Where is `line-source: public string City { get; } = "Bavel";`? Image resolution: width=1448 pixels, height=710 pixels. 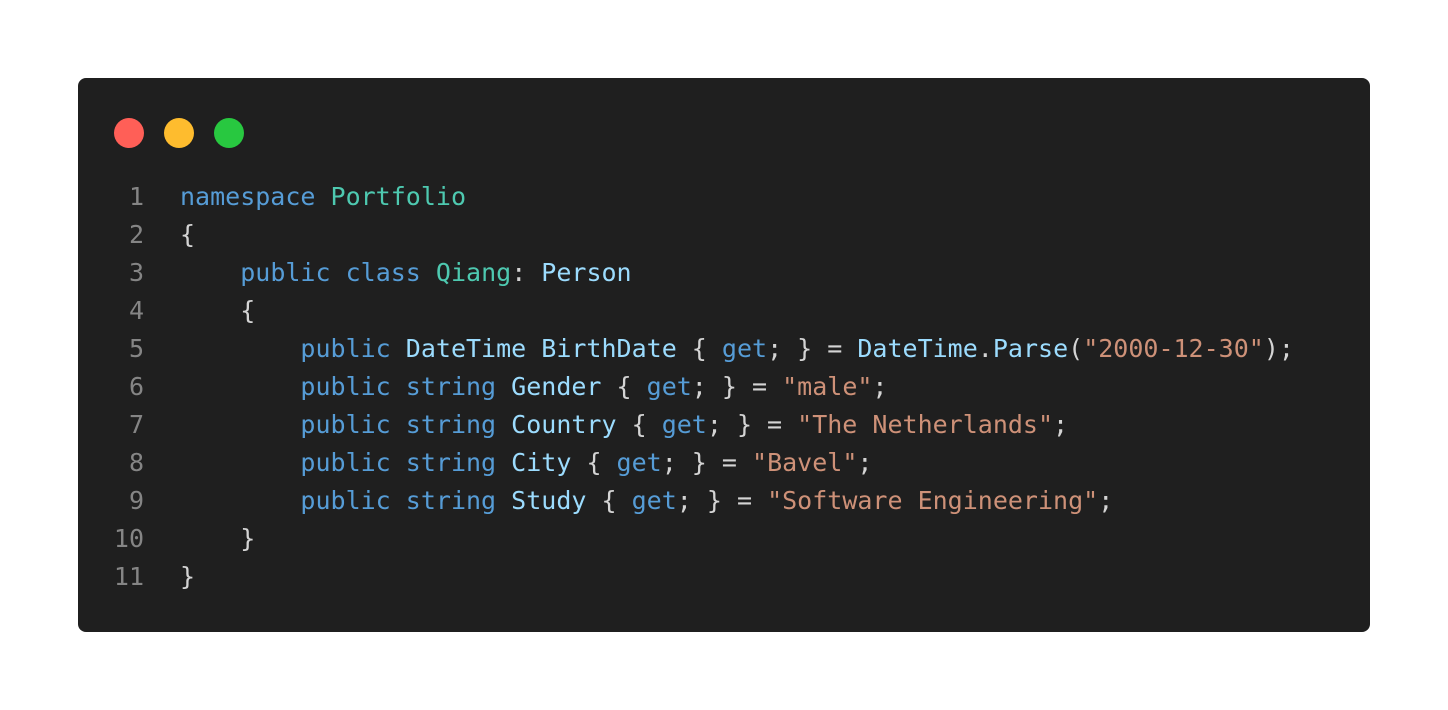 line-source: public string City { get; } = "Bavel"; is located at coordinates (508, 463).